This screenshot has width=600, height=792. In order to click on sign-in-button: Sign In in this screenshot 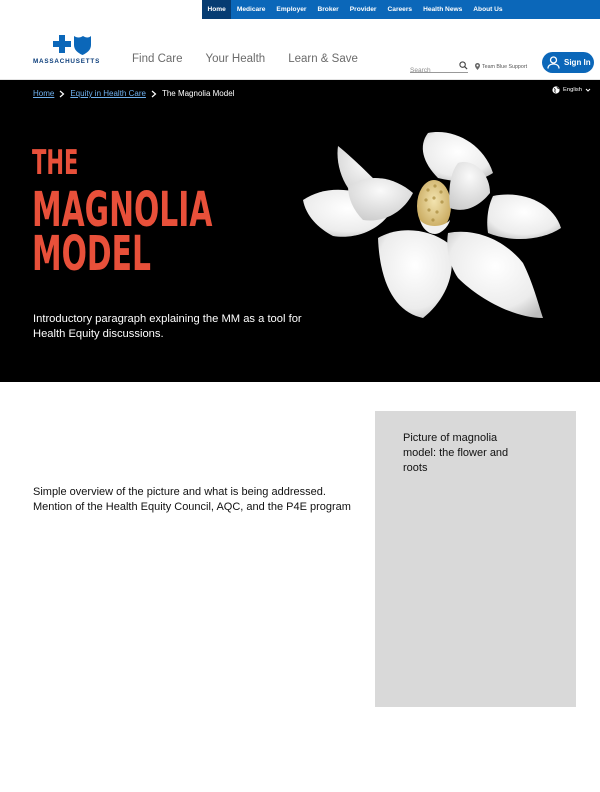, I will do `click(568, 62)`.